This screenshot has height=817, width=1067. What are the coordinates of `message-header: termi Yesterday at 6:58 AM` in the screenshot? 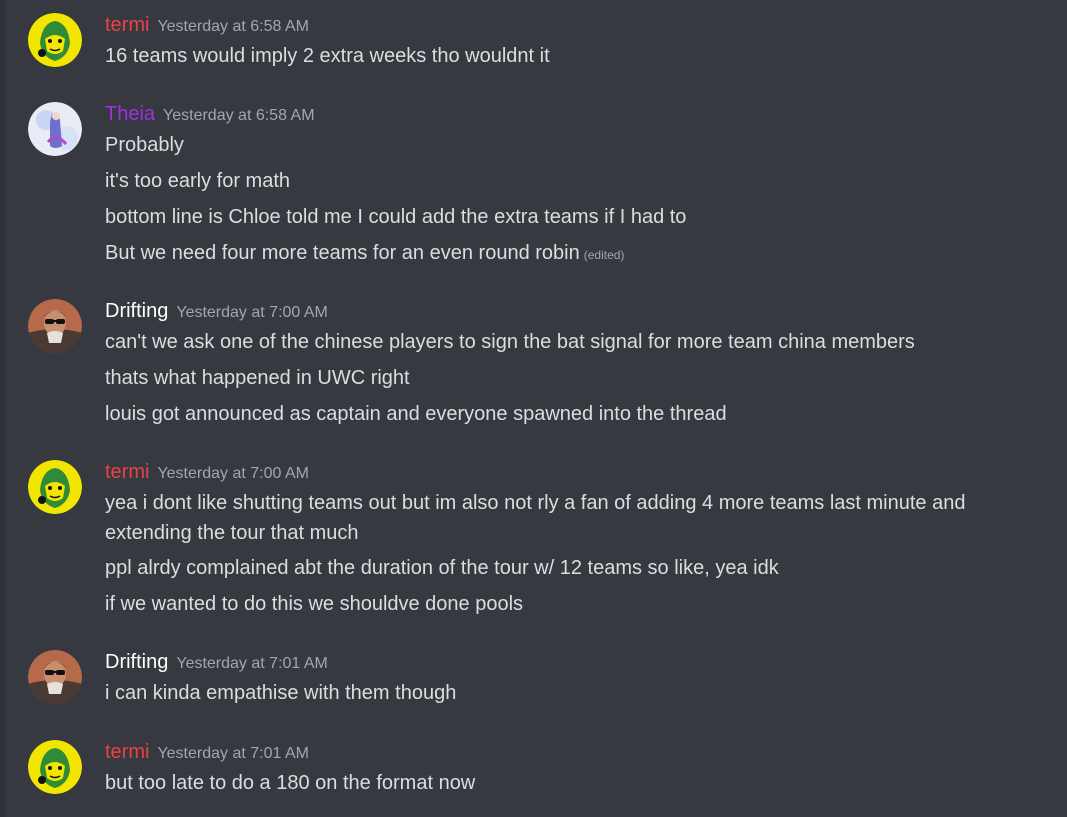 It's located at (207, 27).